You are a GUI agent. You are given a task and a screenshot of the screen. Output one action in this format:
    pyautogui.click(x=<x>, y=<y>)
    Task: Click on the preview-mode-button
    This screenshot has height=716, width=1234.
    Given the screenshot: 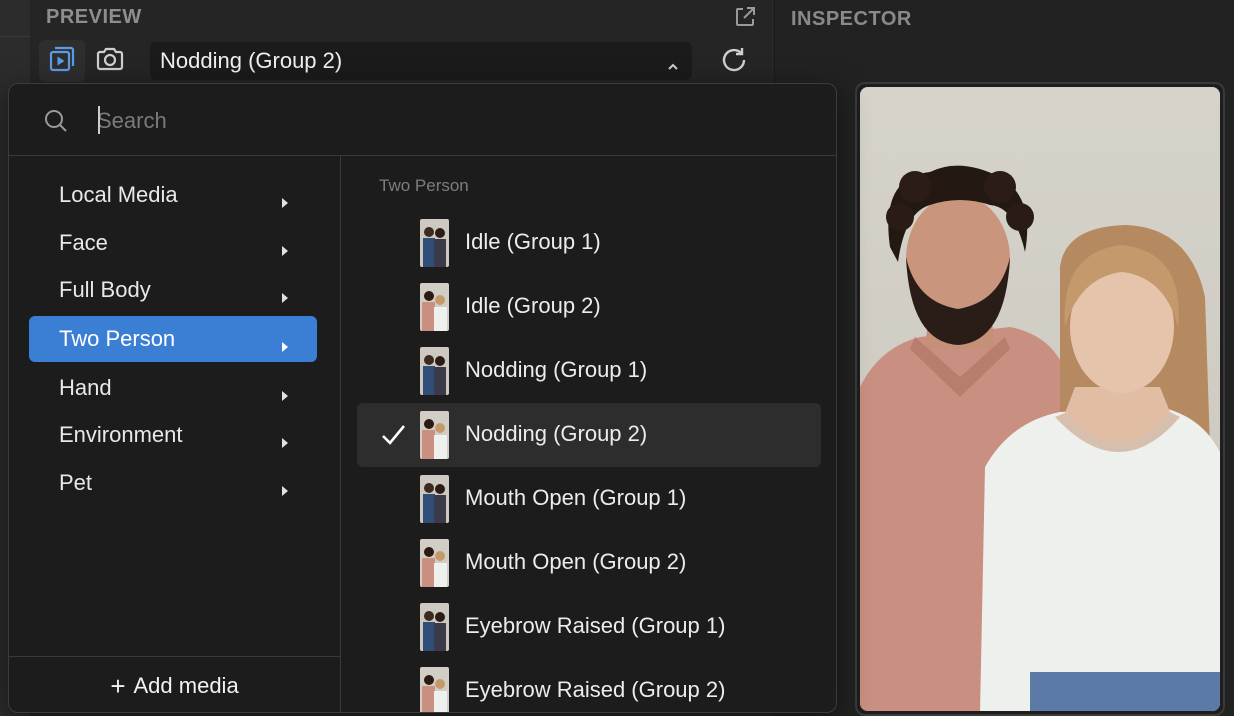 What is the action you would take?
    pyautogui.click(x=62, y=61)
    